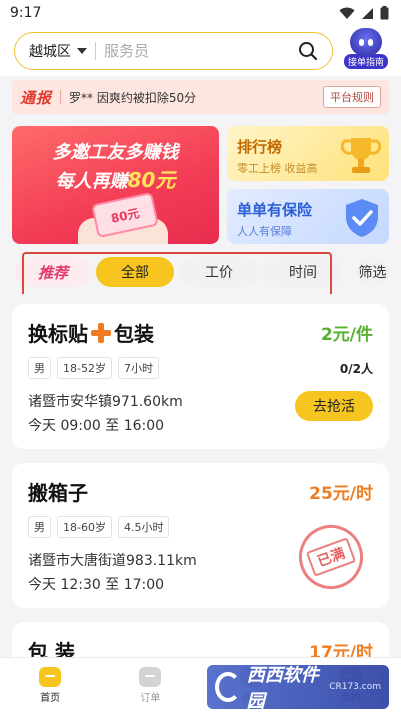 This screenshot has width=401, height=713. I want to click on status-bar: 9:17, so click(200, 13).